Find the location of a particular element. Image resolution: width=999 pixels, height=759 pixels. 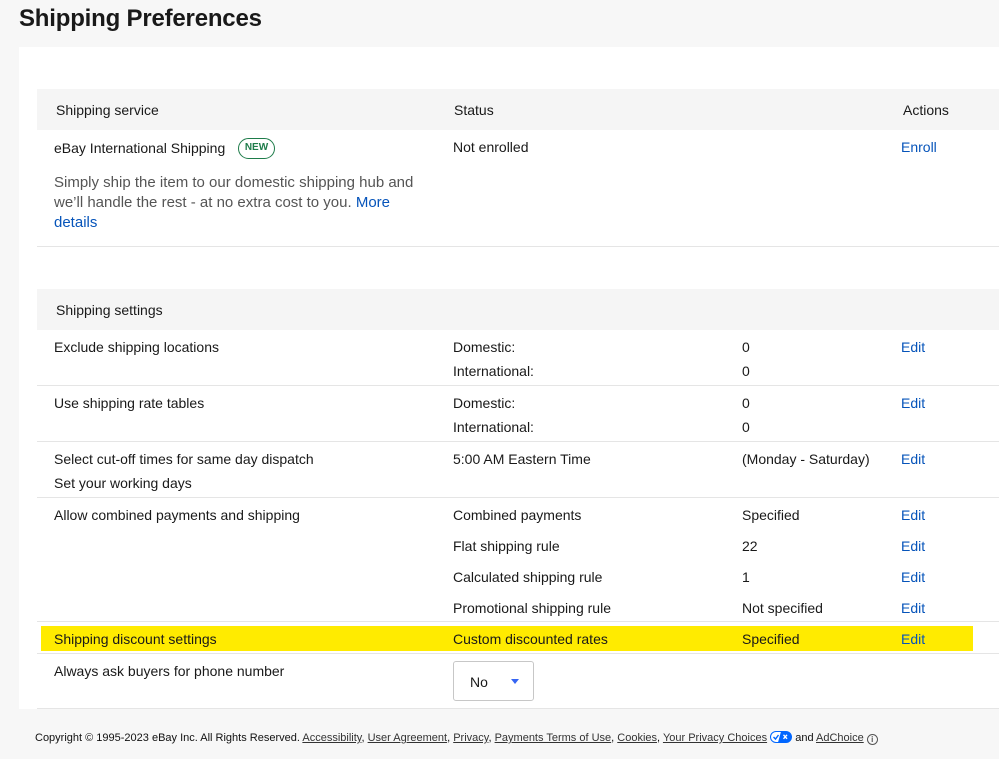

settings-table-header: Shipping settings is located at coordinates (518, 309).